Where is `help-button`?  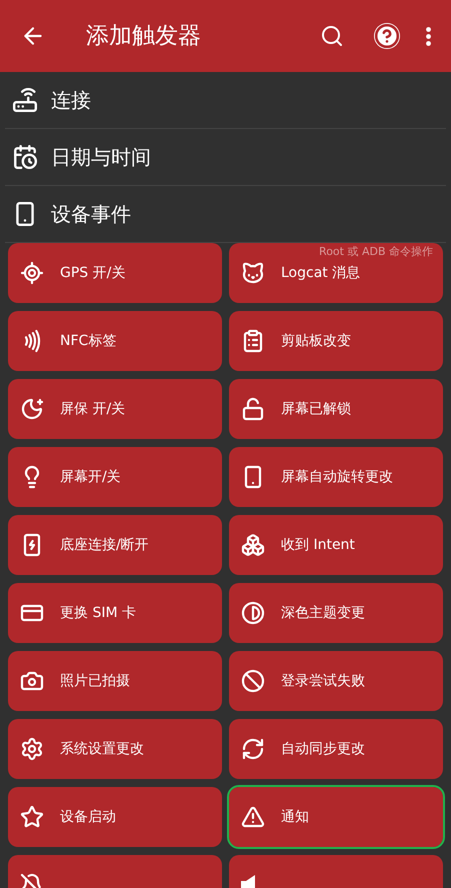 help-button is located at coordinates (387, 36).